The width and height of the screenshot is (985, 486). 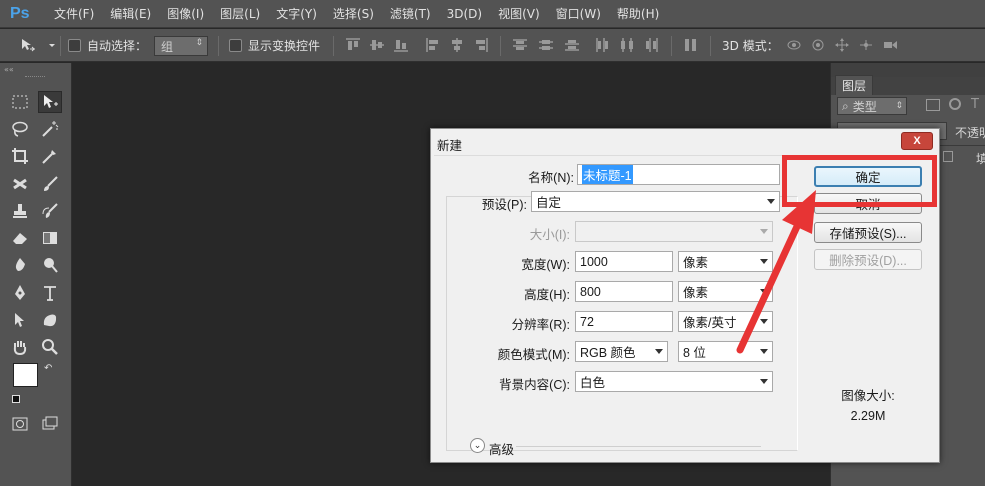 I want to click on menu-help: 帮助(H), so click(x=638, y=13).